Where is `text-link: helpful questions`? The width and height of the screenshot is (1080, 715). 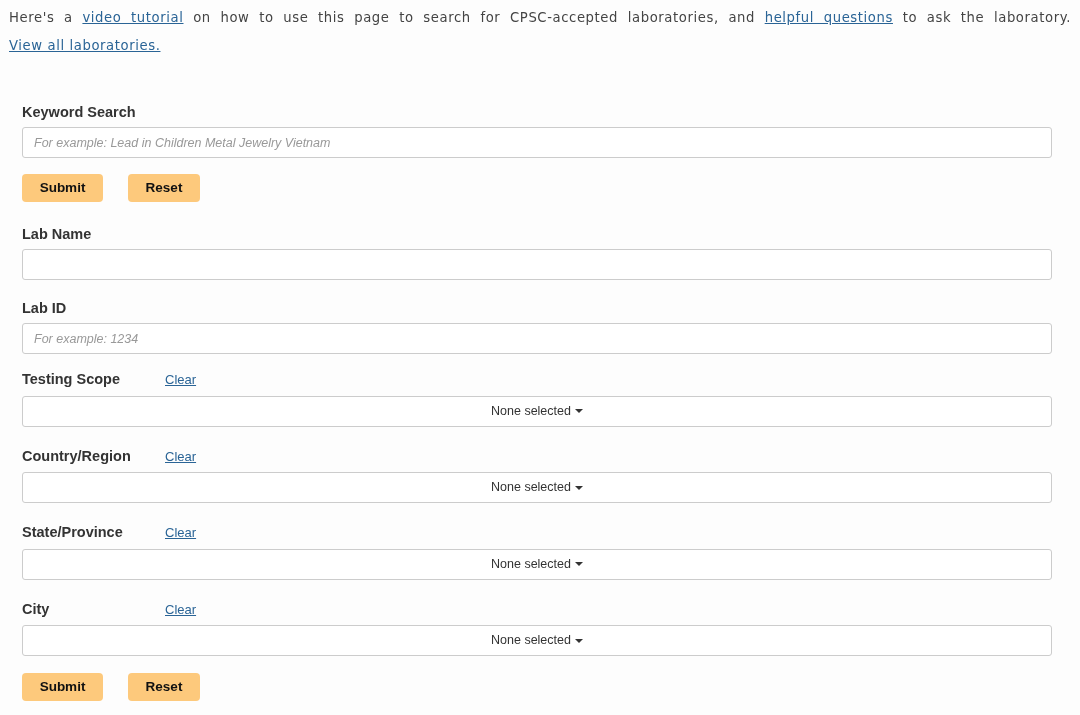
text-link: helpful questions is located at coordinates (828, 17).